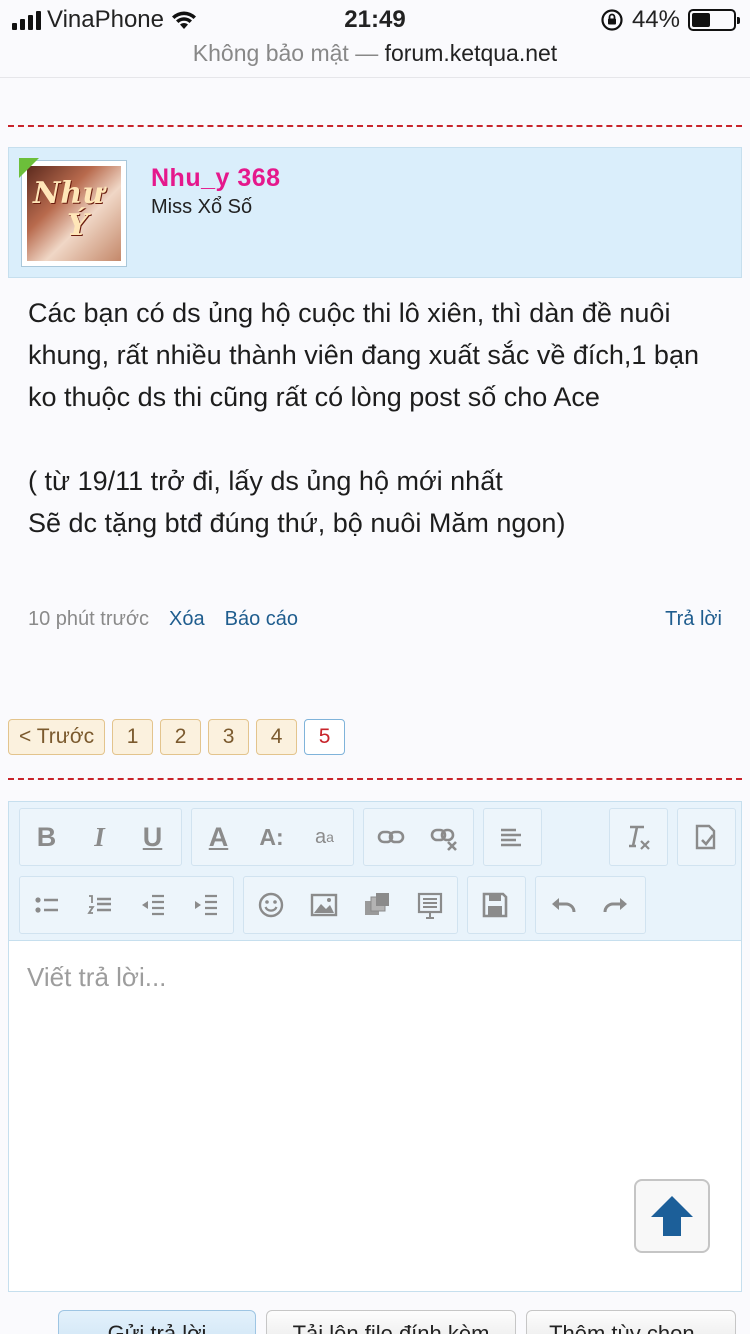 The height and width of the screenshot is (1334, 750). I want to click on report-link: Báo cáo, so click(261, 619).